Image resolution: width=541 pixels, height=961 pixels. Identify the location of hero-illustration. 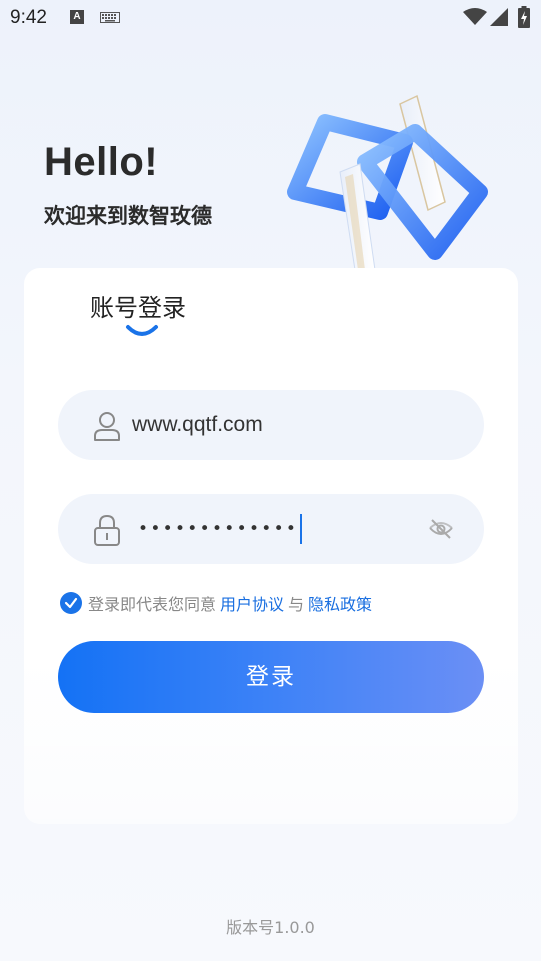
(387, 182).